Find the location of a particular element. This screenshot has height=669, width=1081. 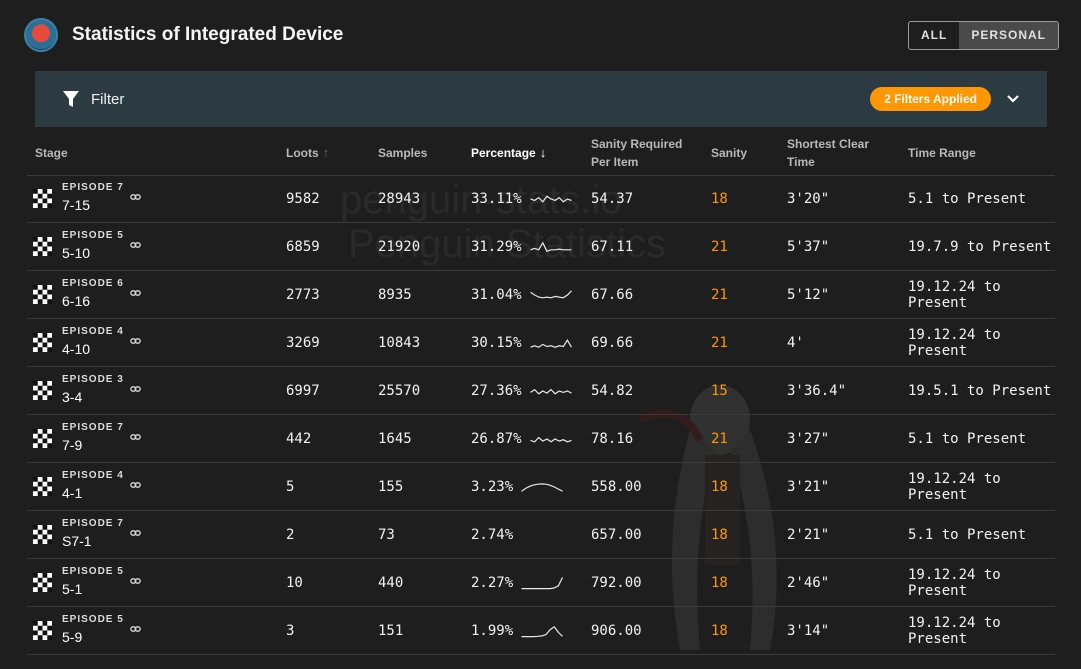

clear-time-cell: 3'36.4" is located at coordinates (817, 390).